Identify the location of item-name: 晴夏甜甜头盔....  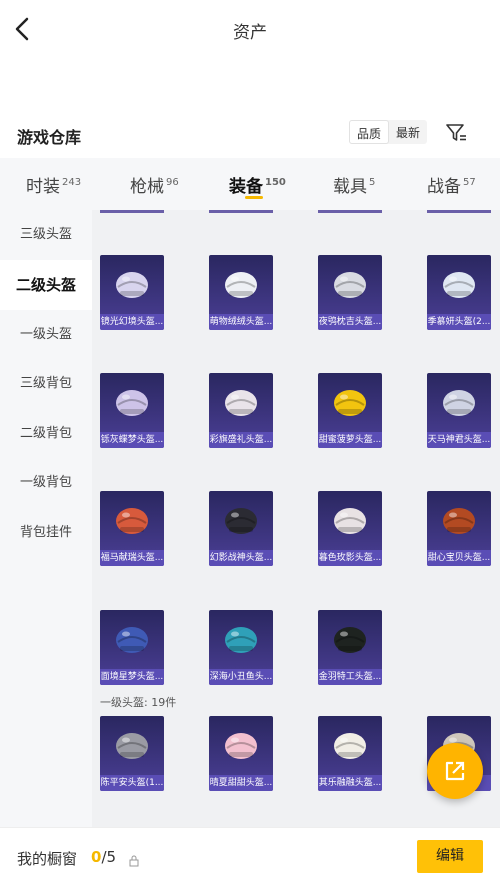
(241, 783).